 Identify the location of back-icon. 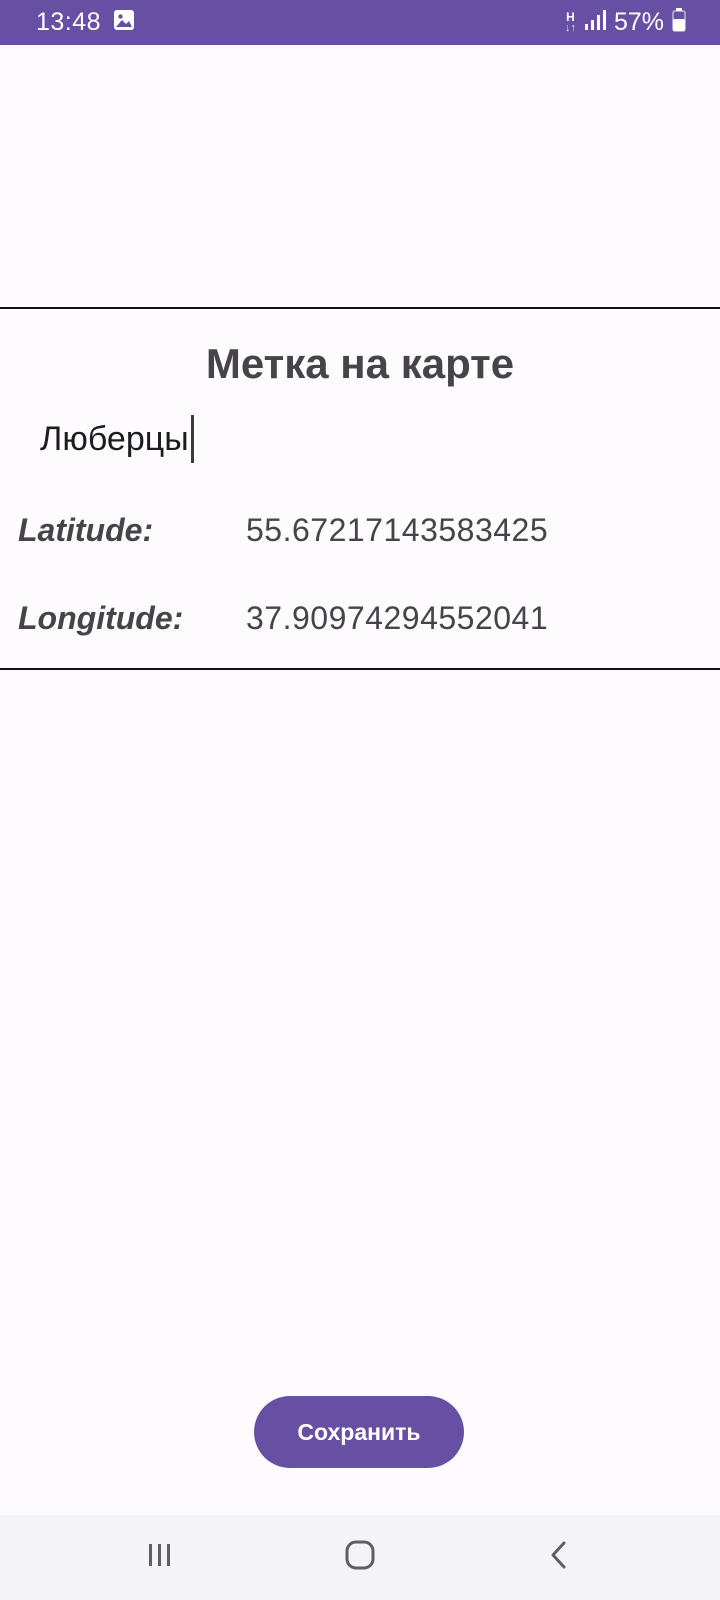
(560, 1557).